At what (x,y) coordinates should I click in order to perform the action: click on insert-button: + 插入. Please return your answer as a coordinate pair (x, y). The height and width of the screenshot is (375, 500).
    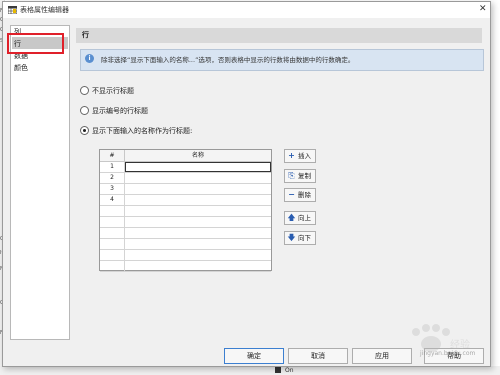
    Looking at the image, I should click on (300, 156).